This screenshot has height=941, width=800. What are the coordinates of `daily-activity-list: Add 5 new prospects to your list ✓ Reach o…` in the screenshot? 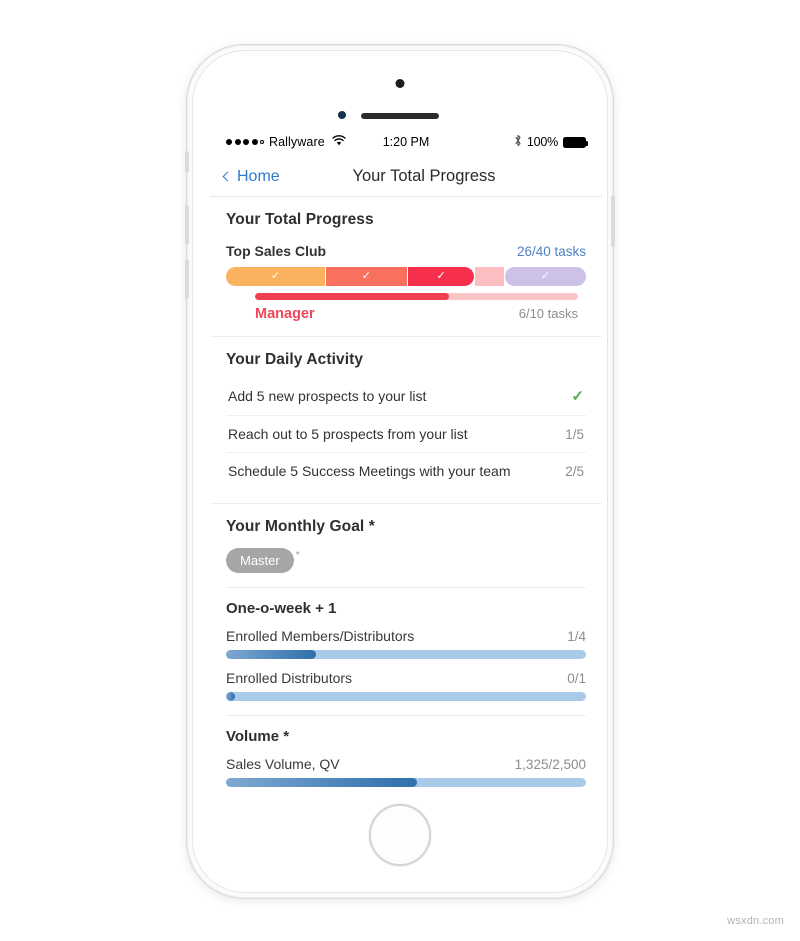 It's located at (406, 434).